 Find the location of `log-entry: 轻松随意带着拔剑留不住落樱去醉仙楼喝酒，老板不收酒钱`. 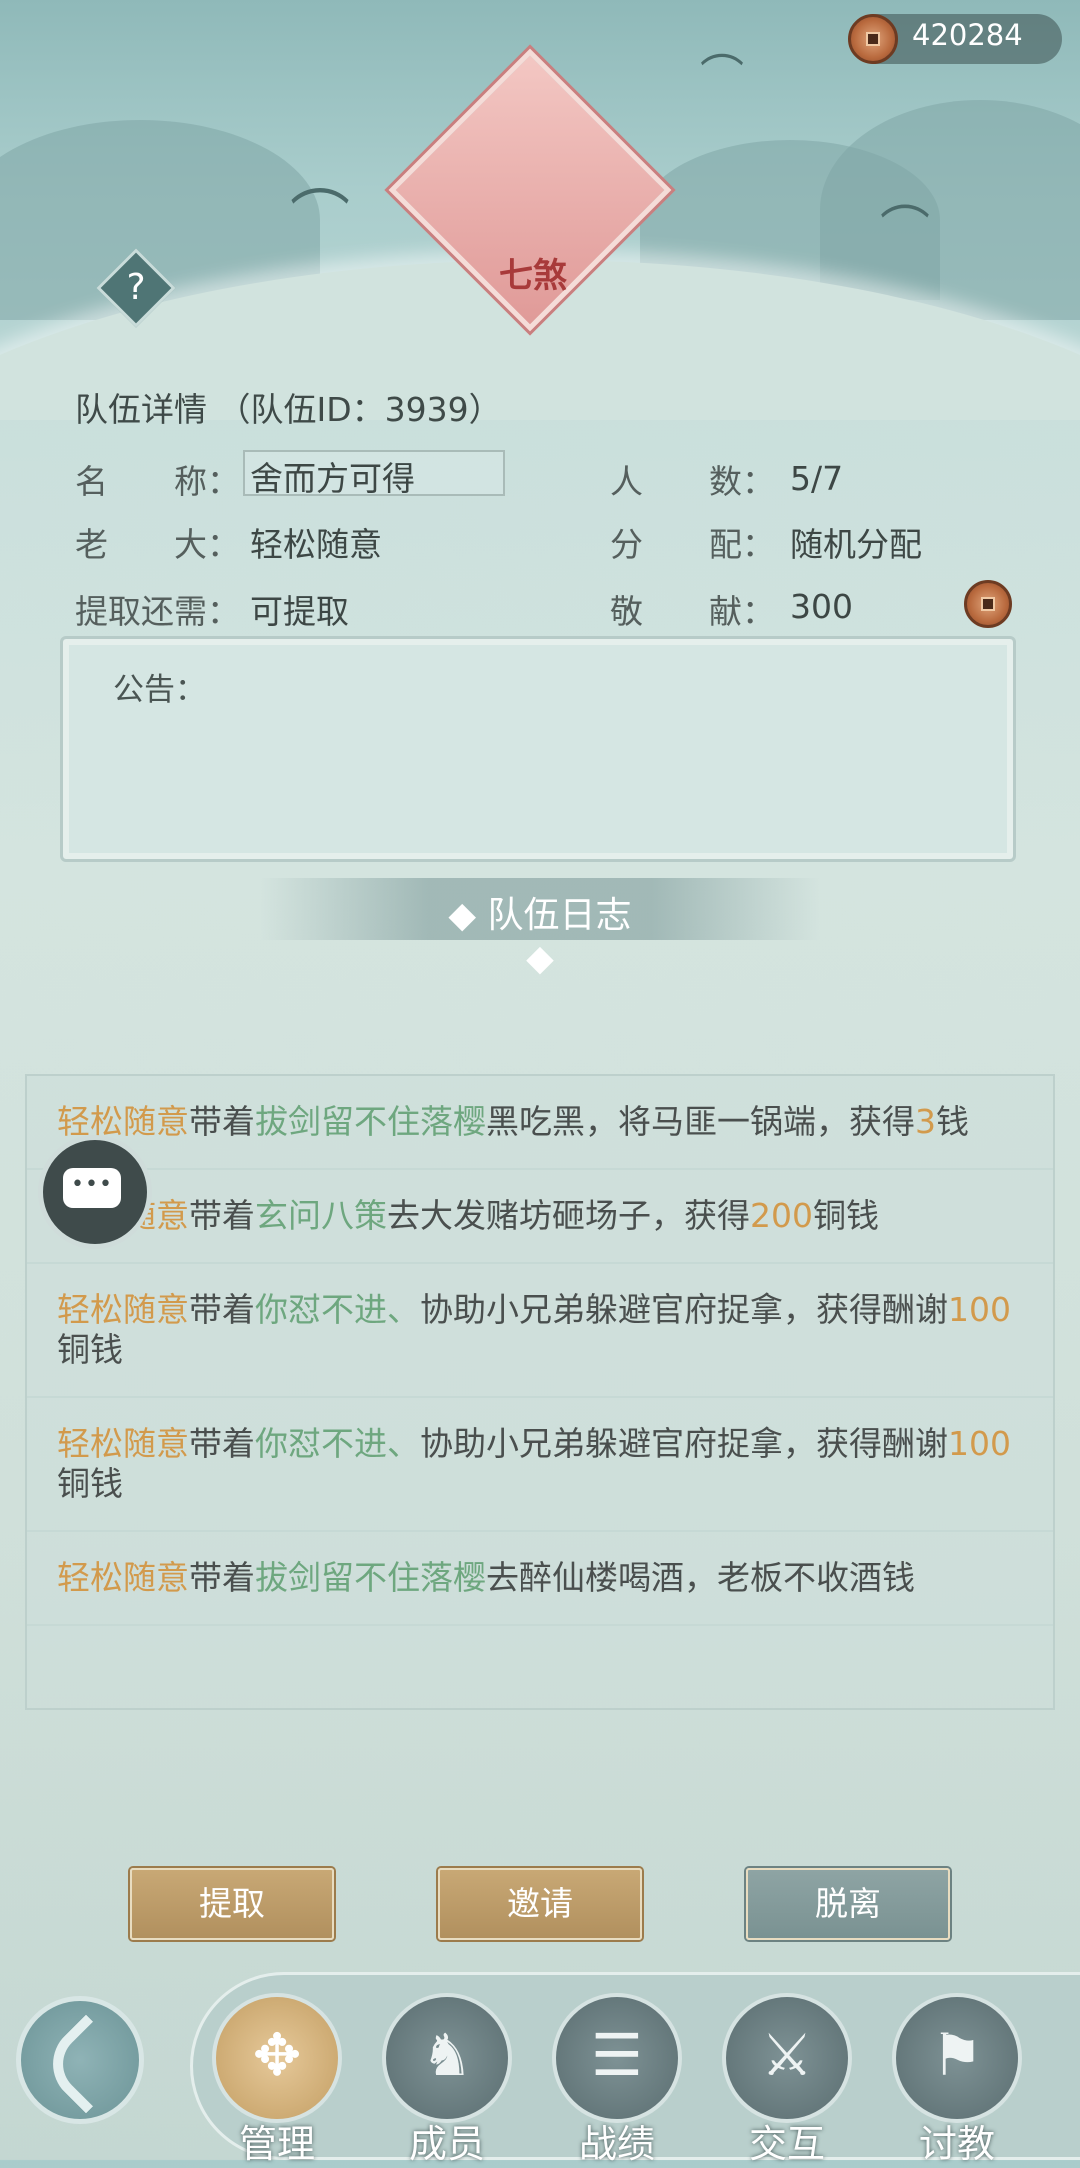

log-entry: 轻松随意带着拔剑留不住落樱去醉仙楼喝酒，老板不收酒钱 is located at coordinates (540, 1579).